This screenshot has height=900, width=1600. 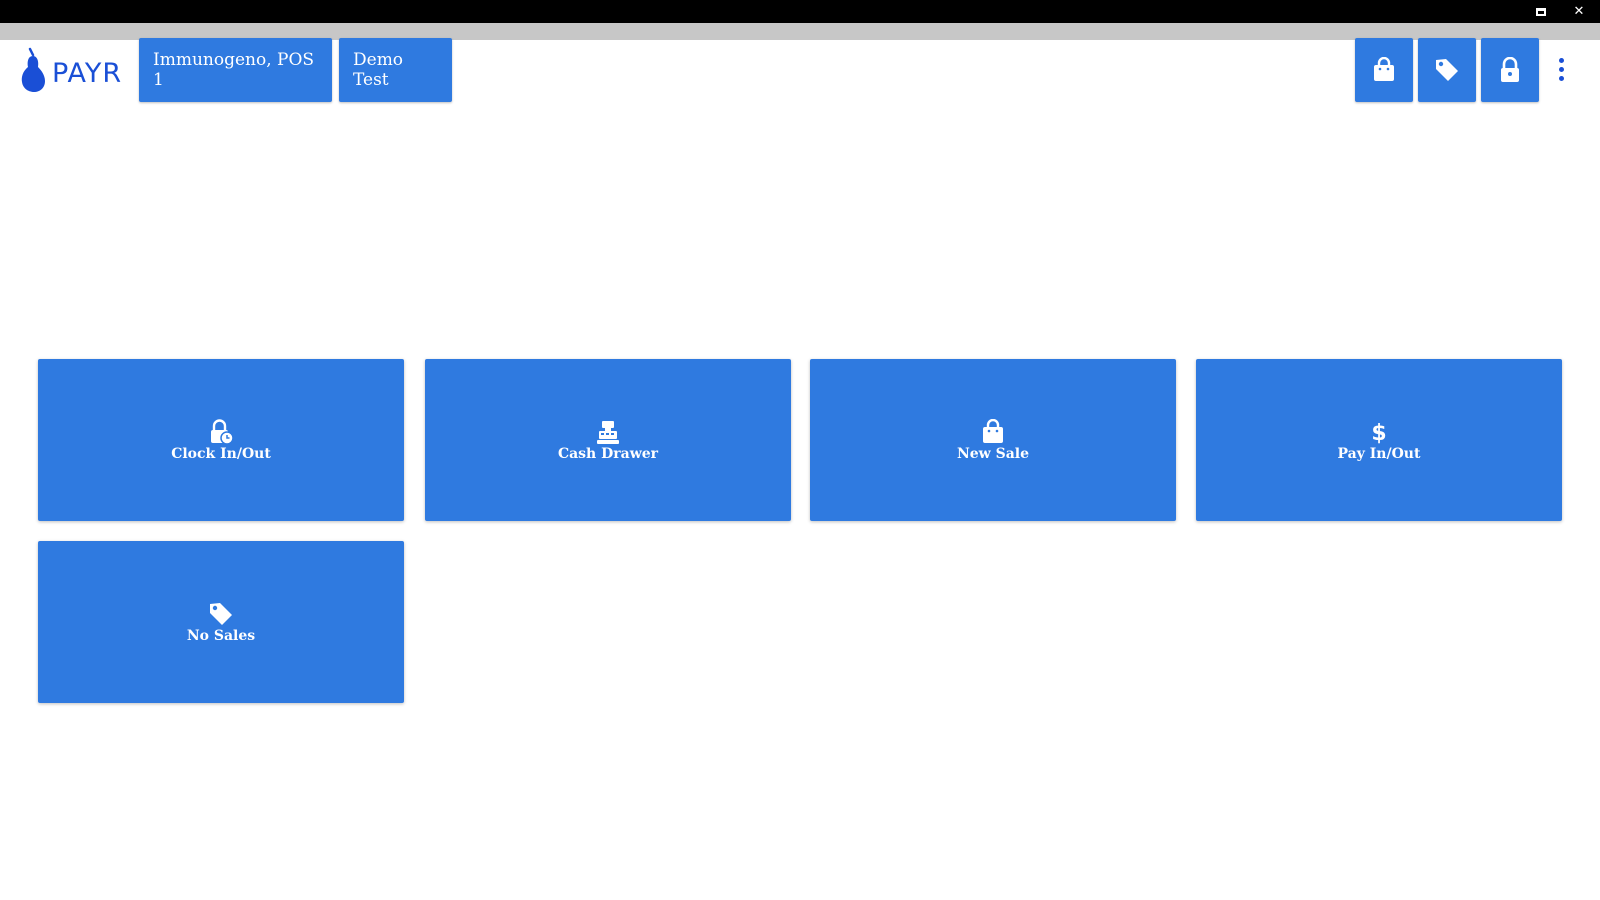 What do you see at coordinates (221, 453) in the screenshot?
I see `tile-label: Clock In/Out` at bounding box center [221, 453].